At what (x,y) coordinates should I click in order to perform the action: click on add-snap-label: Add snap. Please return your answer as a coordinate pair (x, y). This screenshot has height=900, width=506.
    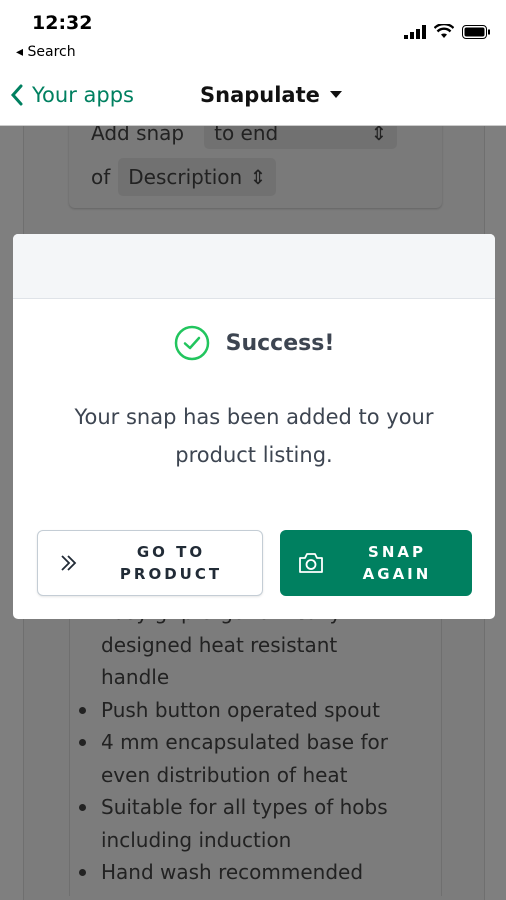
    Looking at the image, I should click on (138, 135).